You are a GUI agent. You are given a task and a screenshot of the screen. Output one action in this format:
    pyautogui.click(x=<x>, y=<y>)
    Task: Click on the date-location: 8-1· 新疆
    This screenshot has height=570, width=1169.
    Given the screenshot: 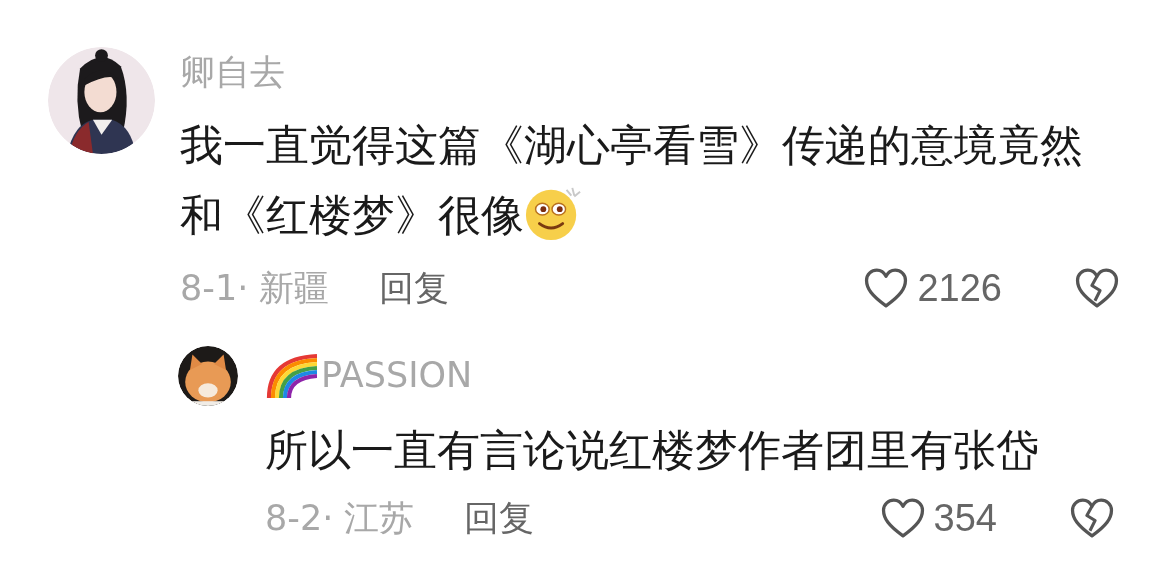 What is the action you would take?
    pyautogui.click(x=255, y=288)
    